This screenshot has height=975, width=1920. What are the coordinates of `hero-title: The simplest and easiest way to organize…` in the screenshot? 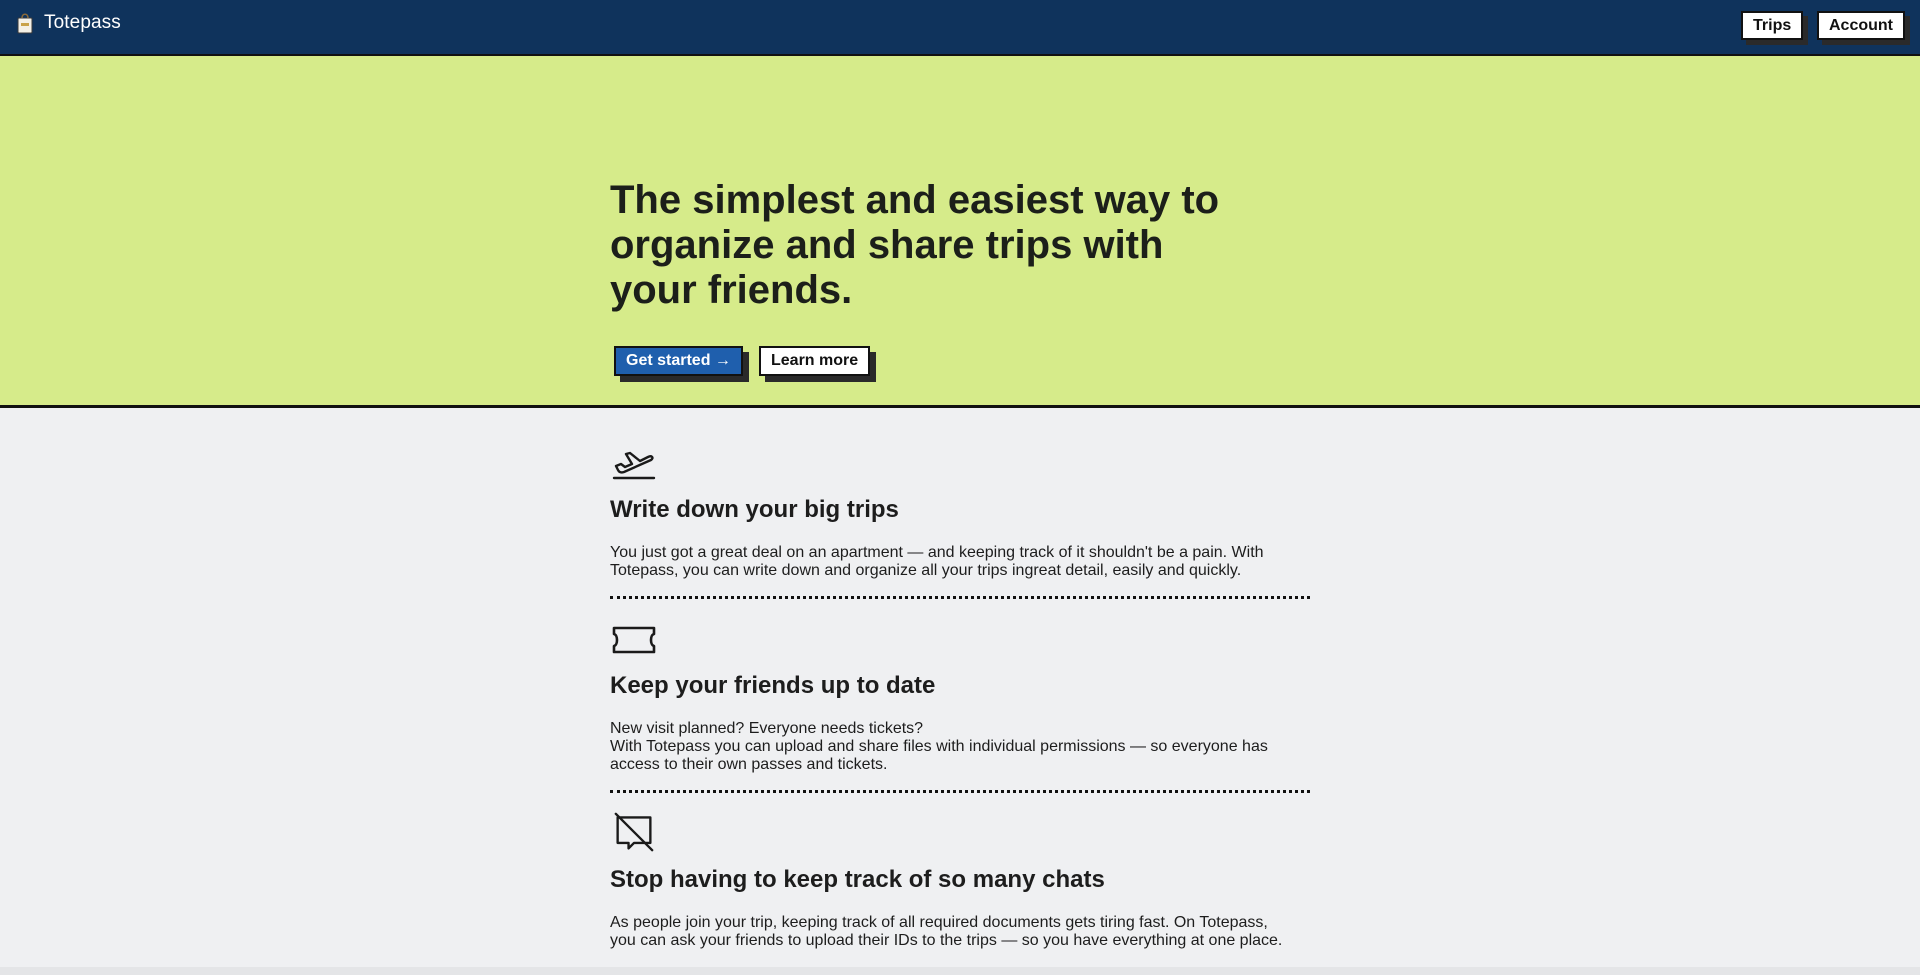 It's located at (915, 245).